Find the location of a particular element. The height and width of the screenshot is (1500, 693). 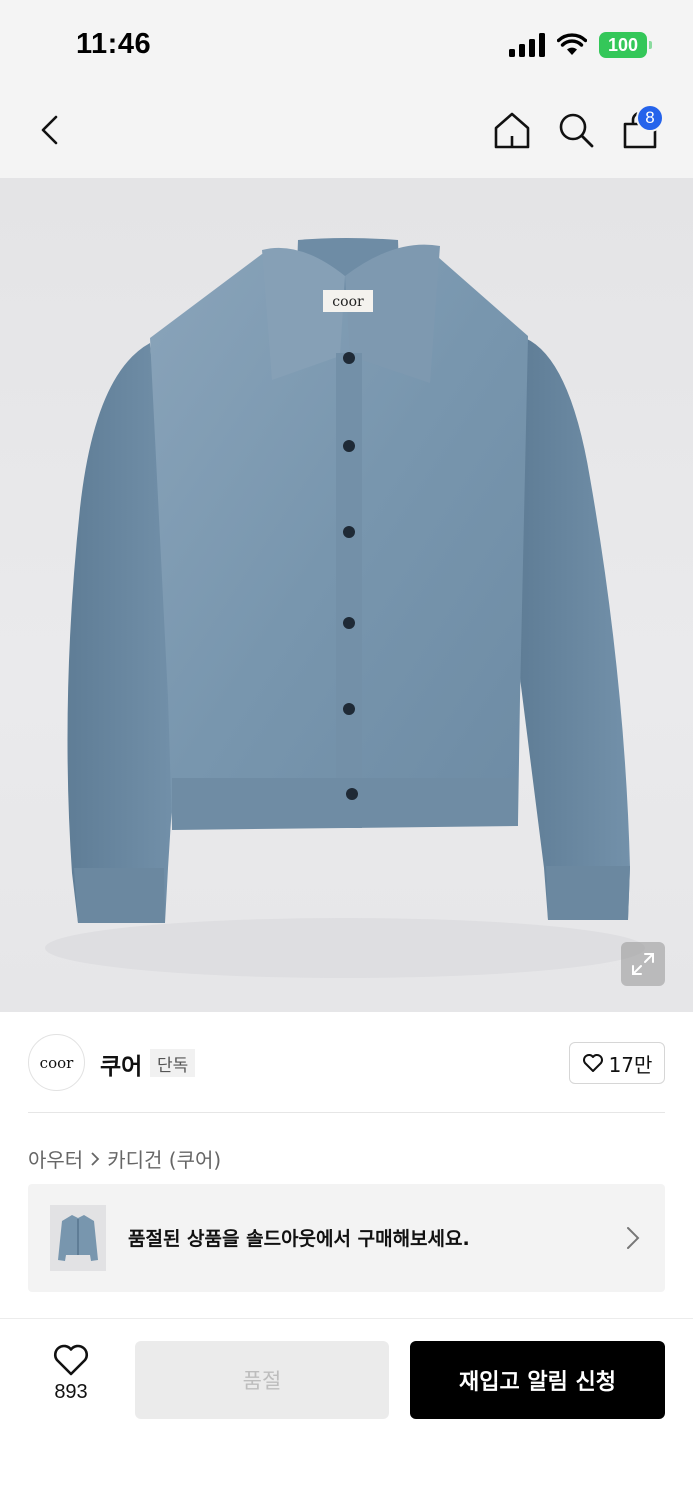

expand-image-button is located at coordinates (643, 964).